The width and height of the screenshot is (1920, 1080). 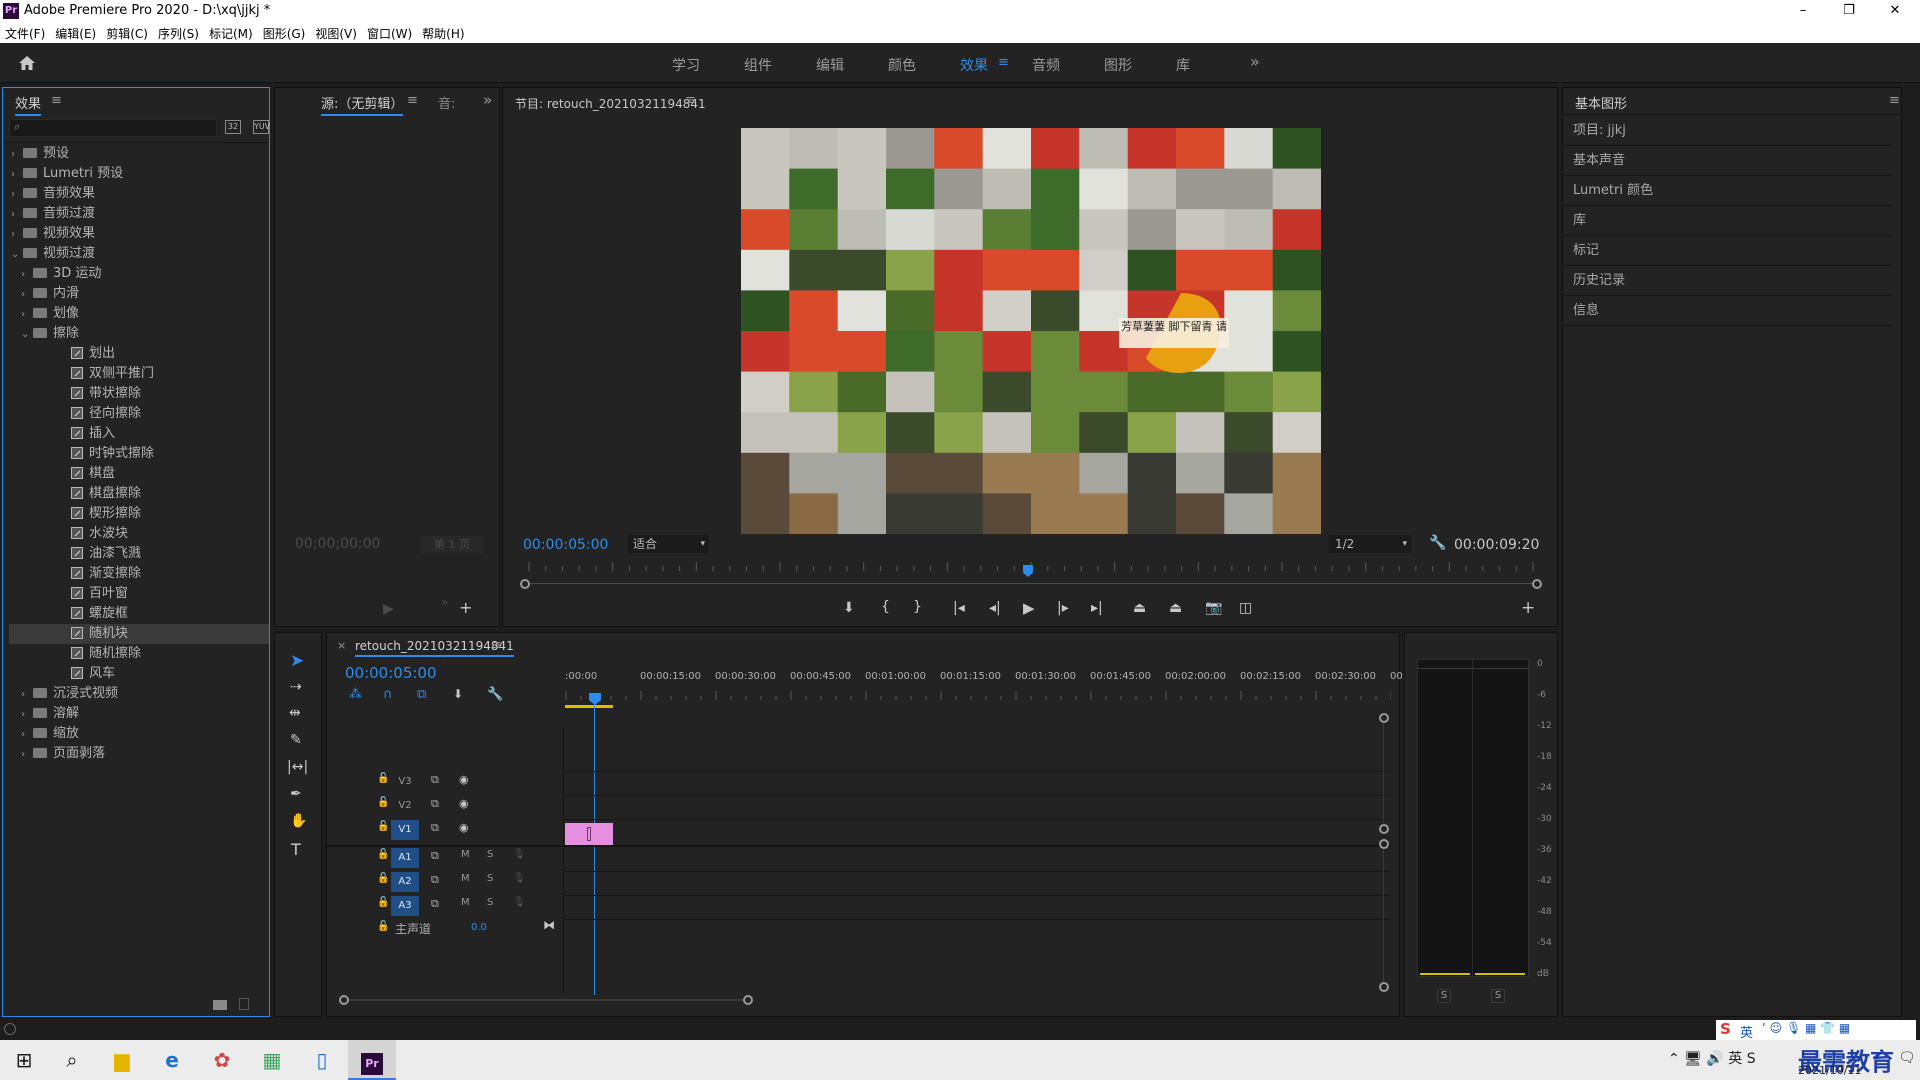 I want to click on menu-edit: 编辑(E), so click(x=75, y=32).